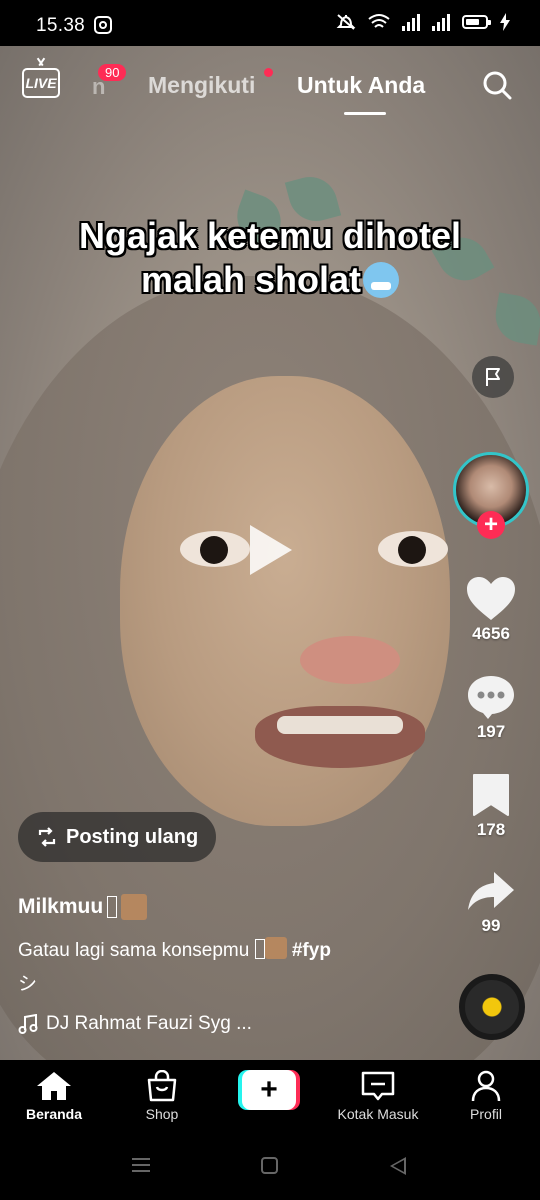  What do you see at coordinates (141, 1165) in the screenshot?
I see `recent-apps-icon` at bounding box center [141, 1165].